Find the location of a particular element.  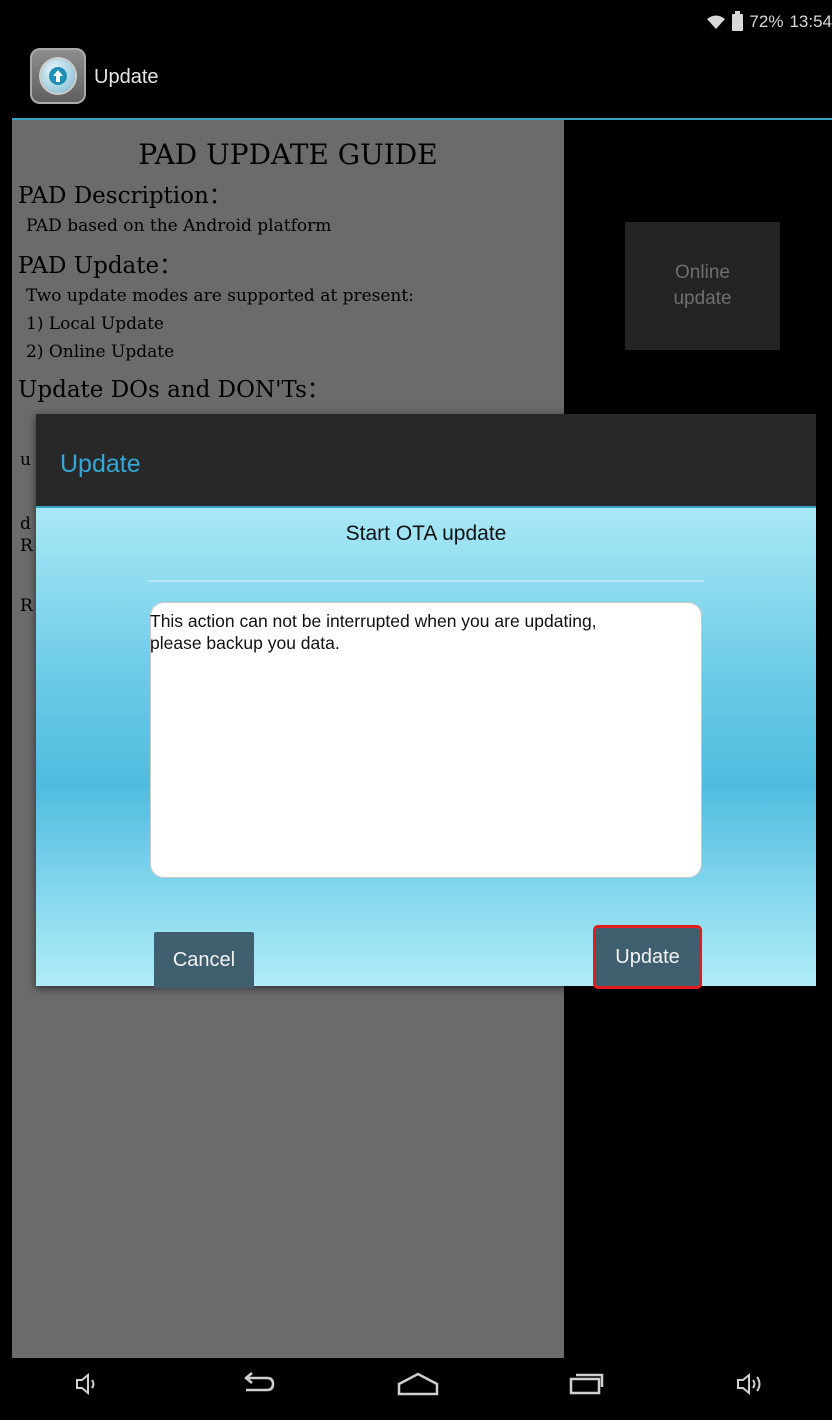

battery-percent: 72% is located at coordinates (766, 21).